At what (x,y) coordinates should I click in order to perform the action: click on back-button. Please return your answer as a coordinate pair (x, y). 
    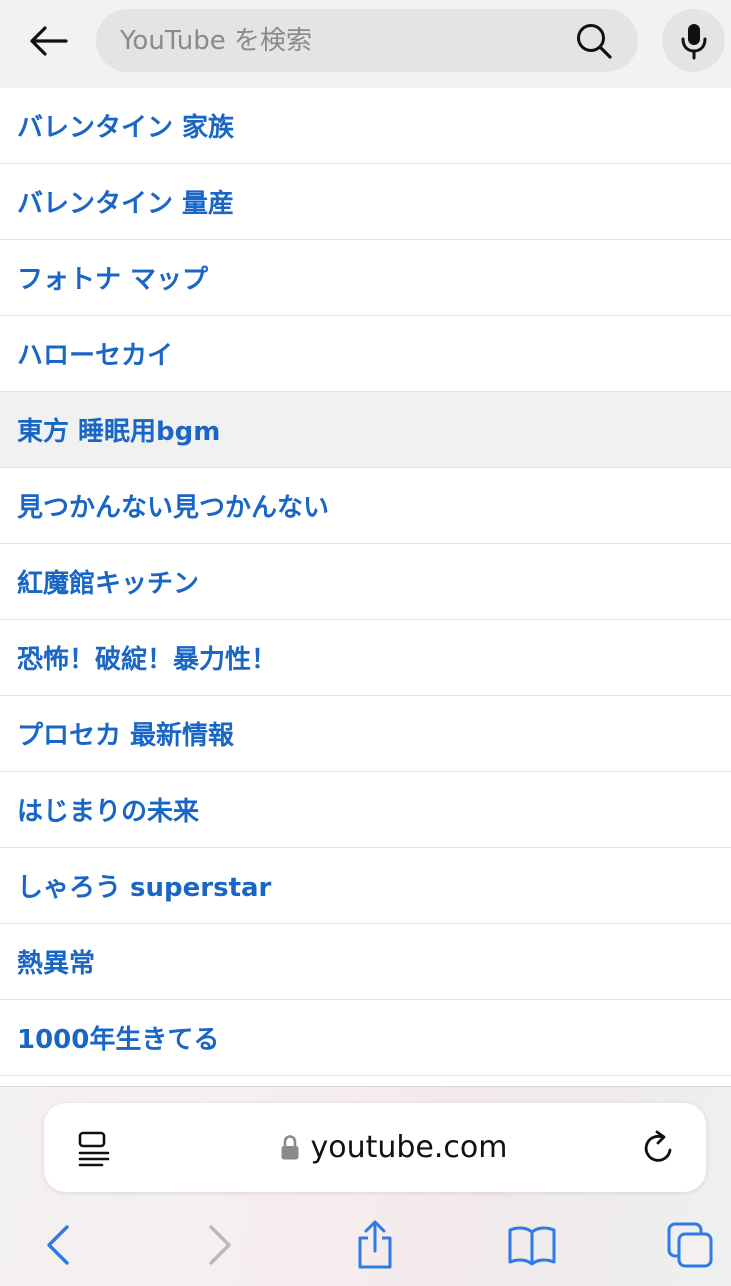
    Looking at the image, I should click on (48, 41).